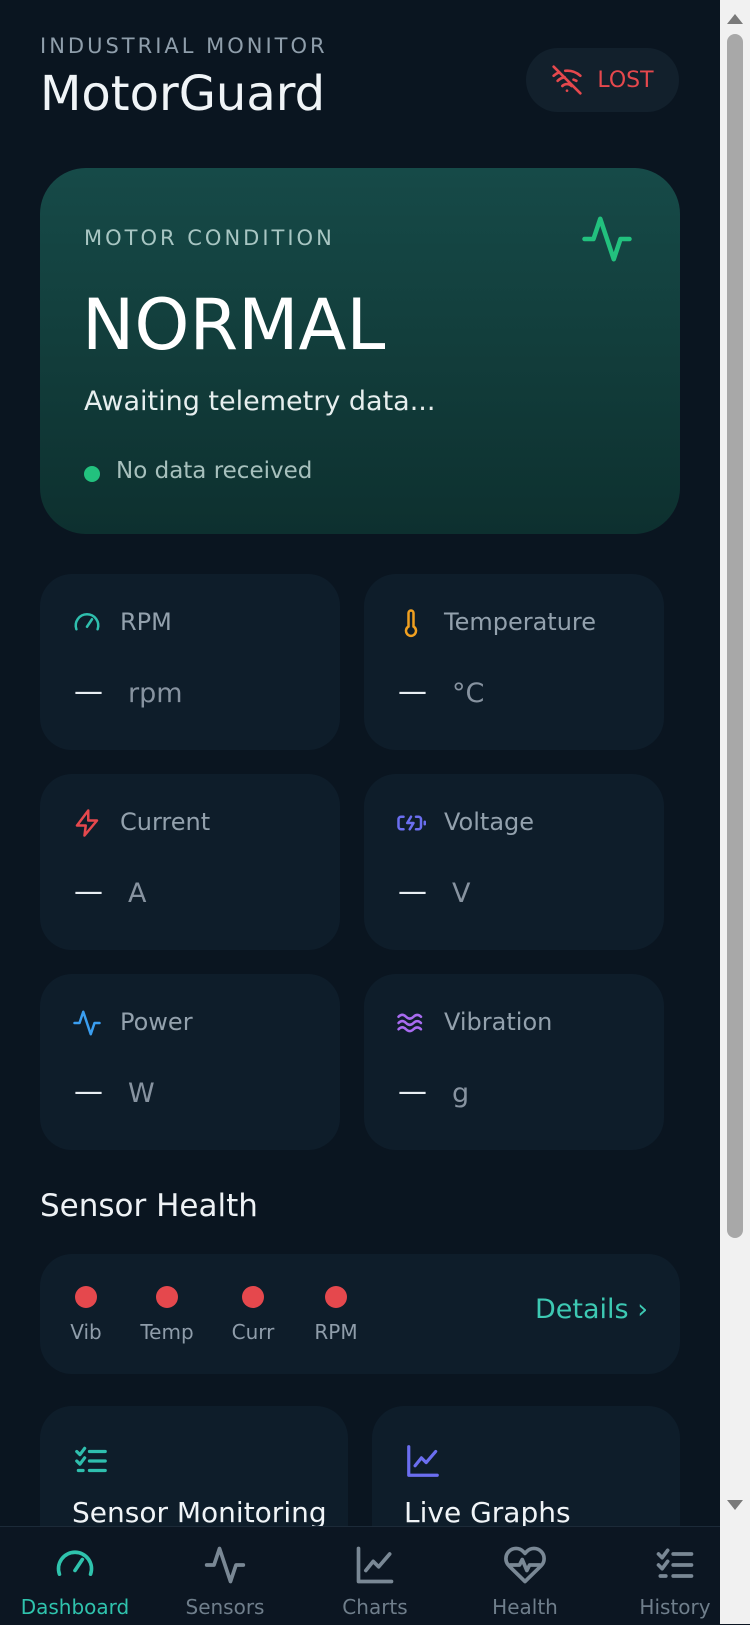 The height and width of the screenshot is (1625, 750). What do you see at coordinates (225, 1607) in the screenshot?
I see `nav-label: Sensors` at bounding box center [225, 1607].